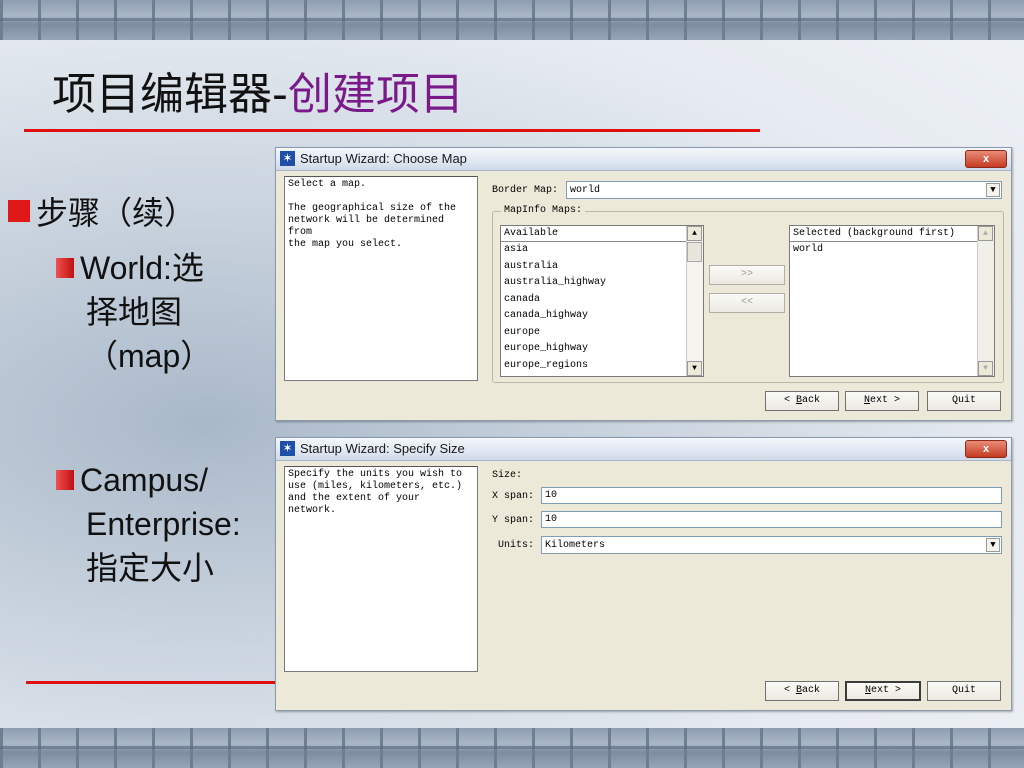 Image resolution: width=1024 pixels, height=768 pixels. I want to click on border-map-label: Border Map:, so click(525, 190).